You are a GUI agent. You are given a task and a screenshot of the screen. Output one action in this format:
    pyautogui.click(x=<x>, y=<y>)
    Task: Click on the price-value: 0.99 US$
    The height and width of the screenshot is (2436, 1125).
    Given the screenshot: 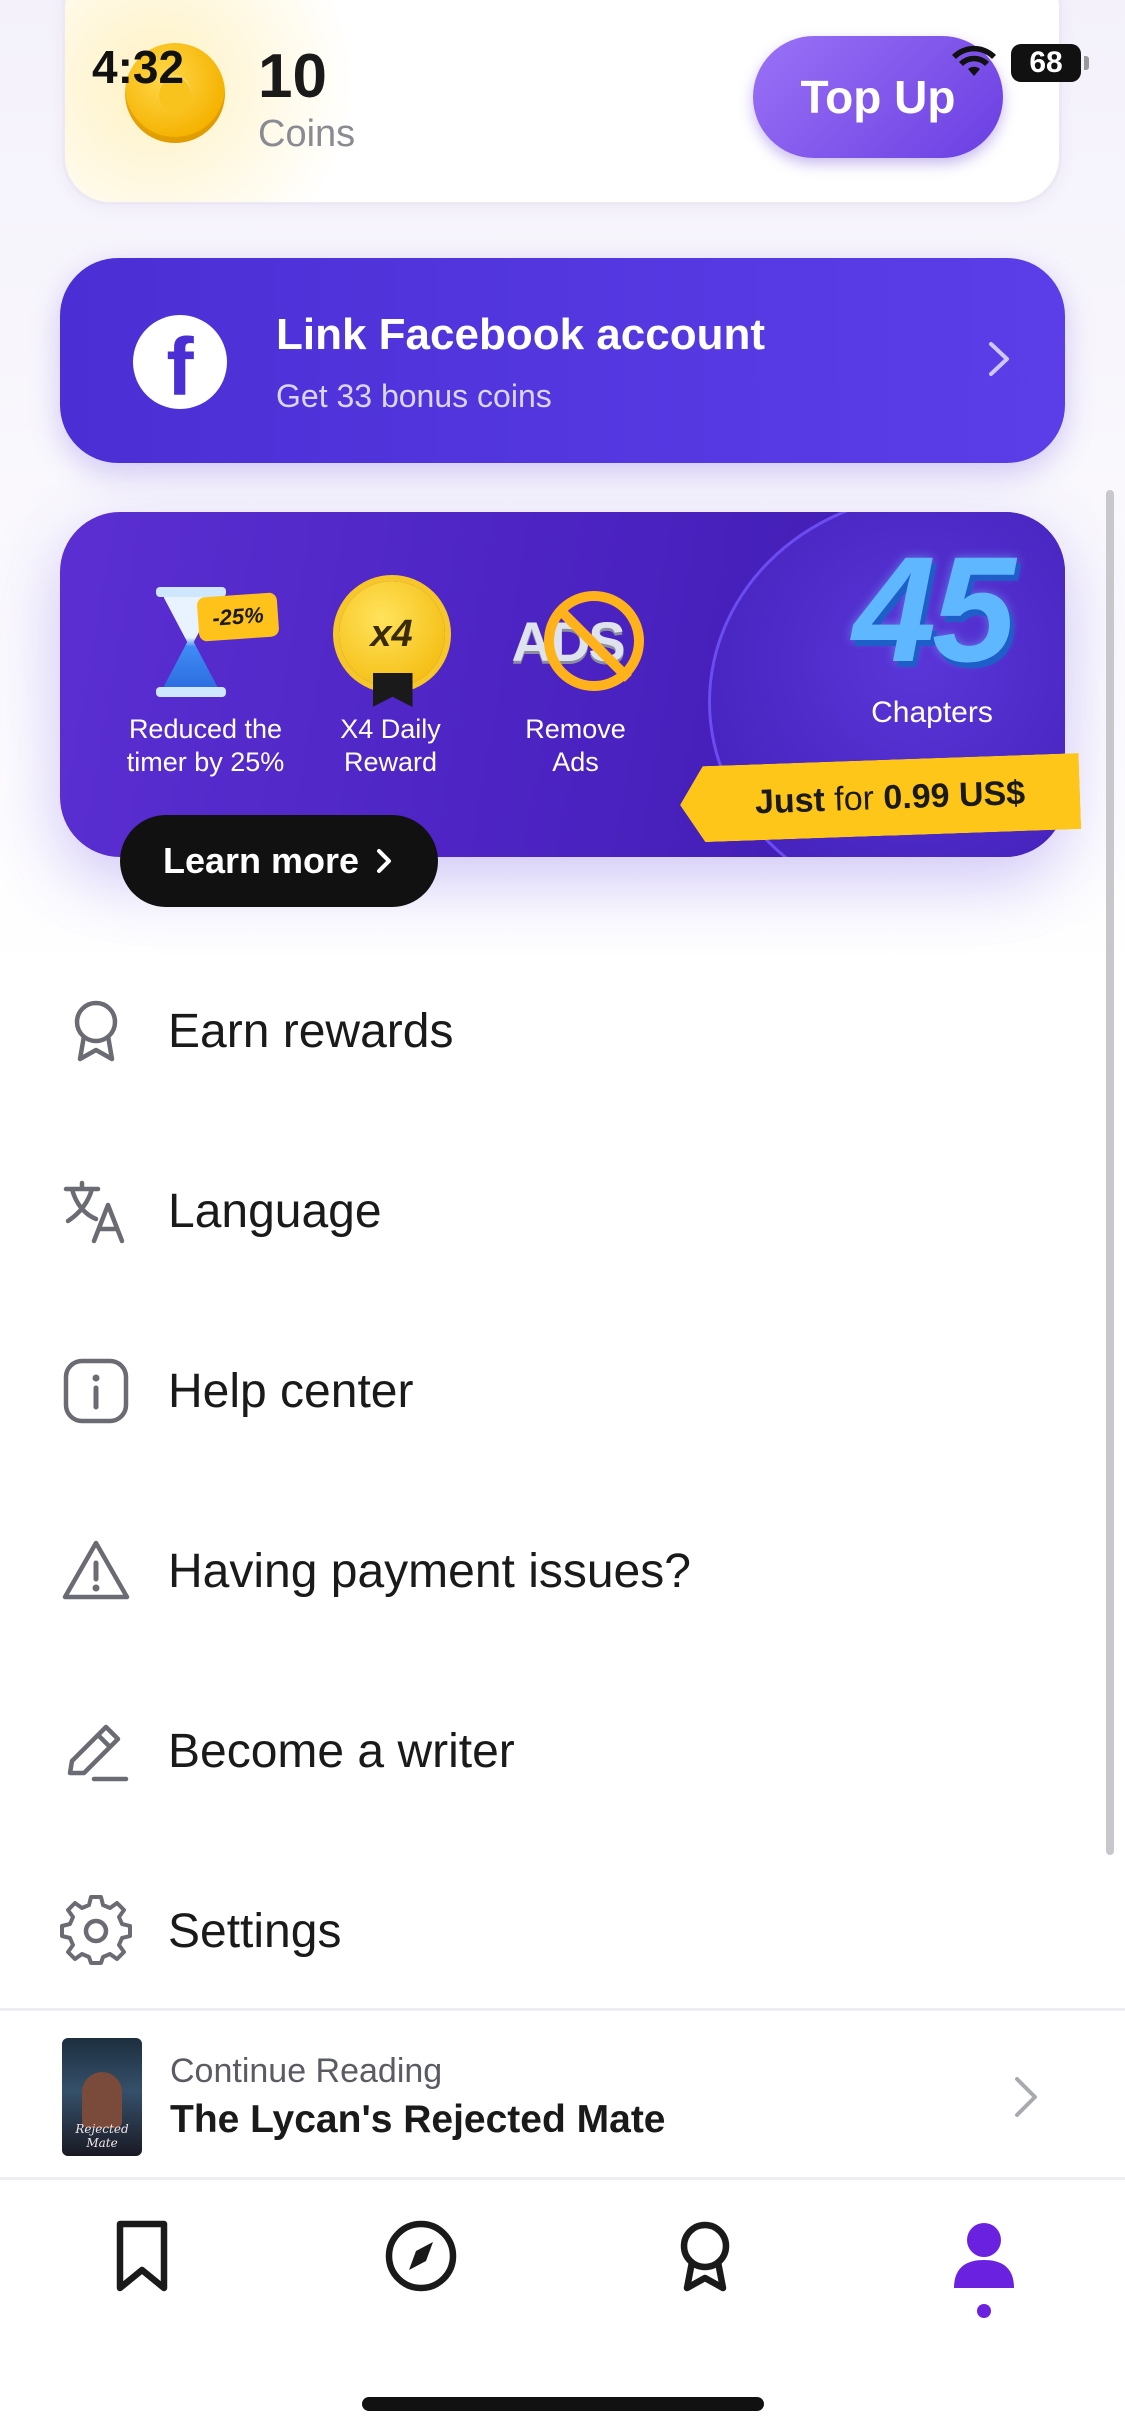 What is the action you would take?
    pyautogui.click(x=954, y=795)
    